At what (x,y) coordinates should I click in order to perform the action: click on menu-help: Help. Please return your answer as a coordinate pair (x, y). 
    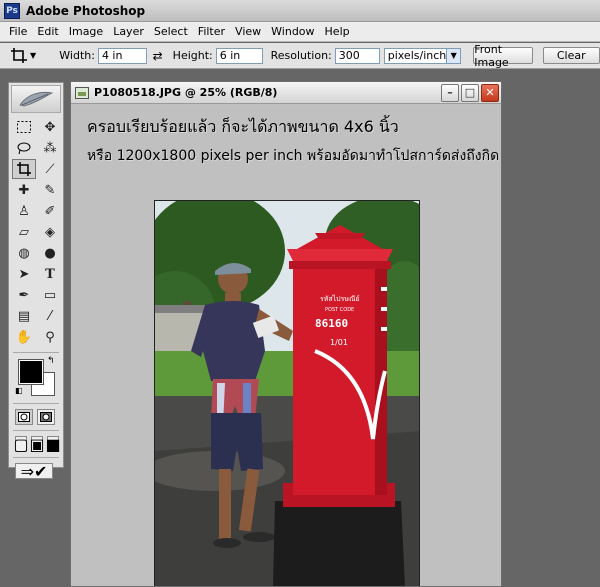
    Looking at the image, I should click on (337, 31).